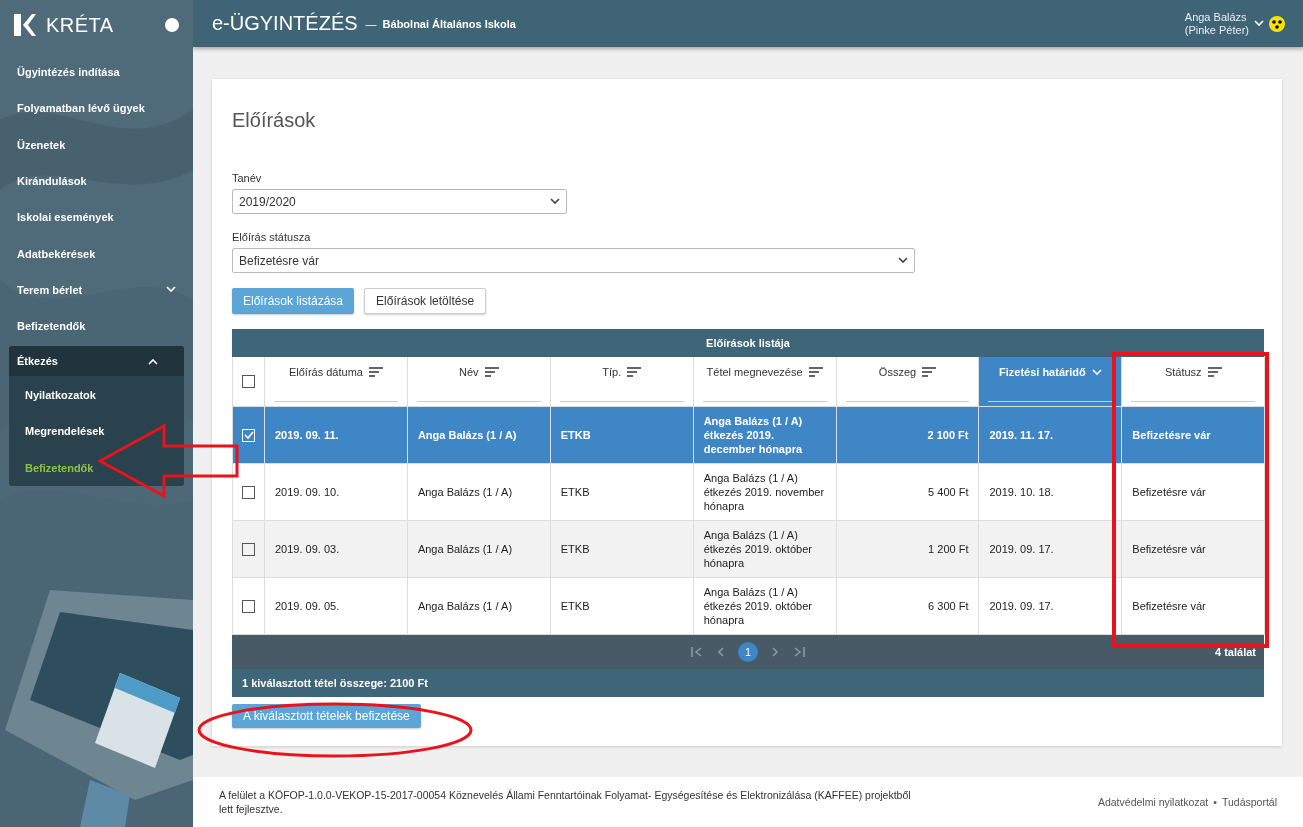 This screenshot has height=827, width=1303. I want to click on next-page-icon, so click(775, 652).